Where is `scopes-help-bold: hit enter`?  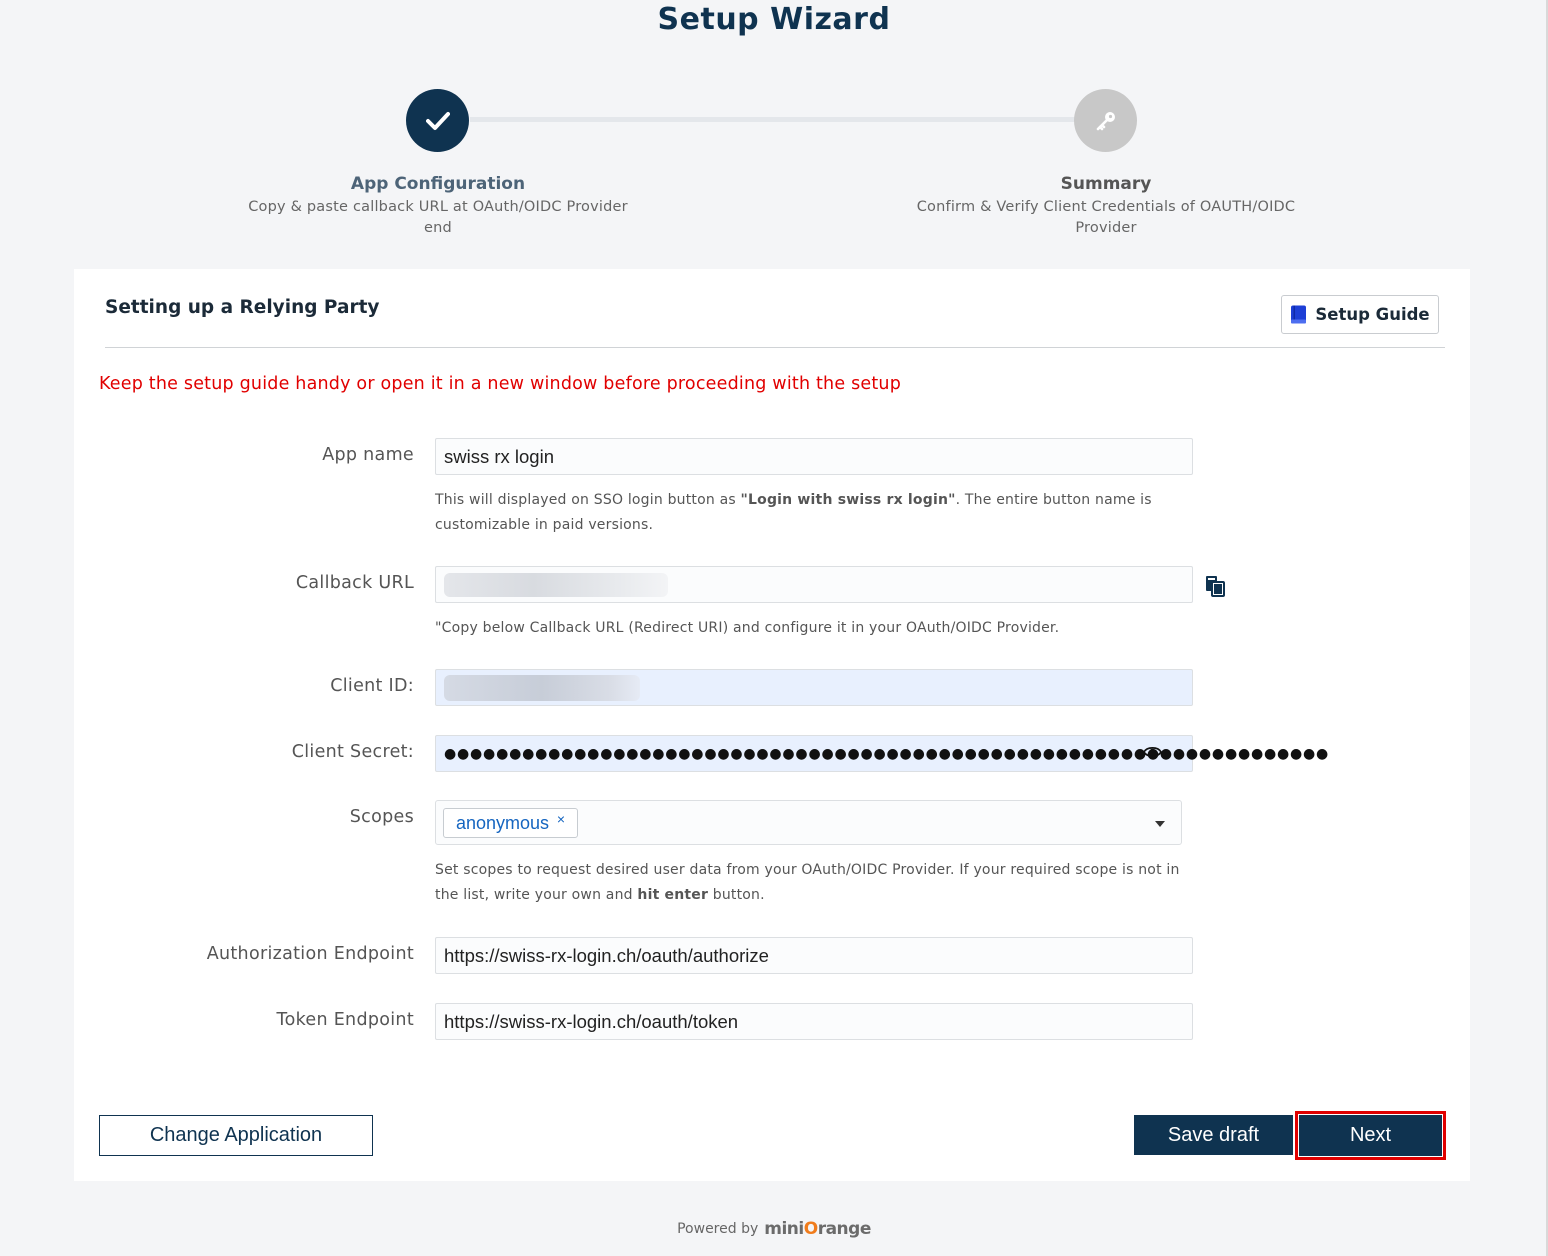 scopes-help-bold: hit enter is located at coordinates (673, 895).